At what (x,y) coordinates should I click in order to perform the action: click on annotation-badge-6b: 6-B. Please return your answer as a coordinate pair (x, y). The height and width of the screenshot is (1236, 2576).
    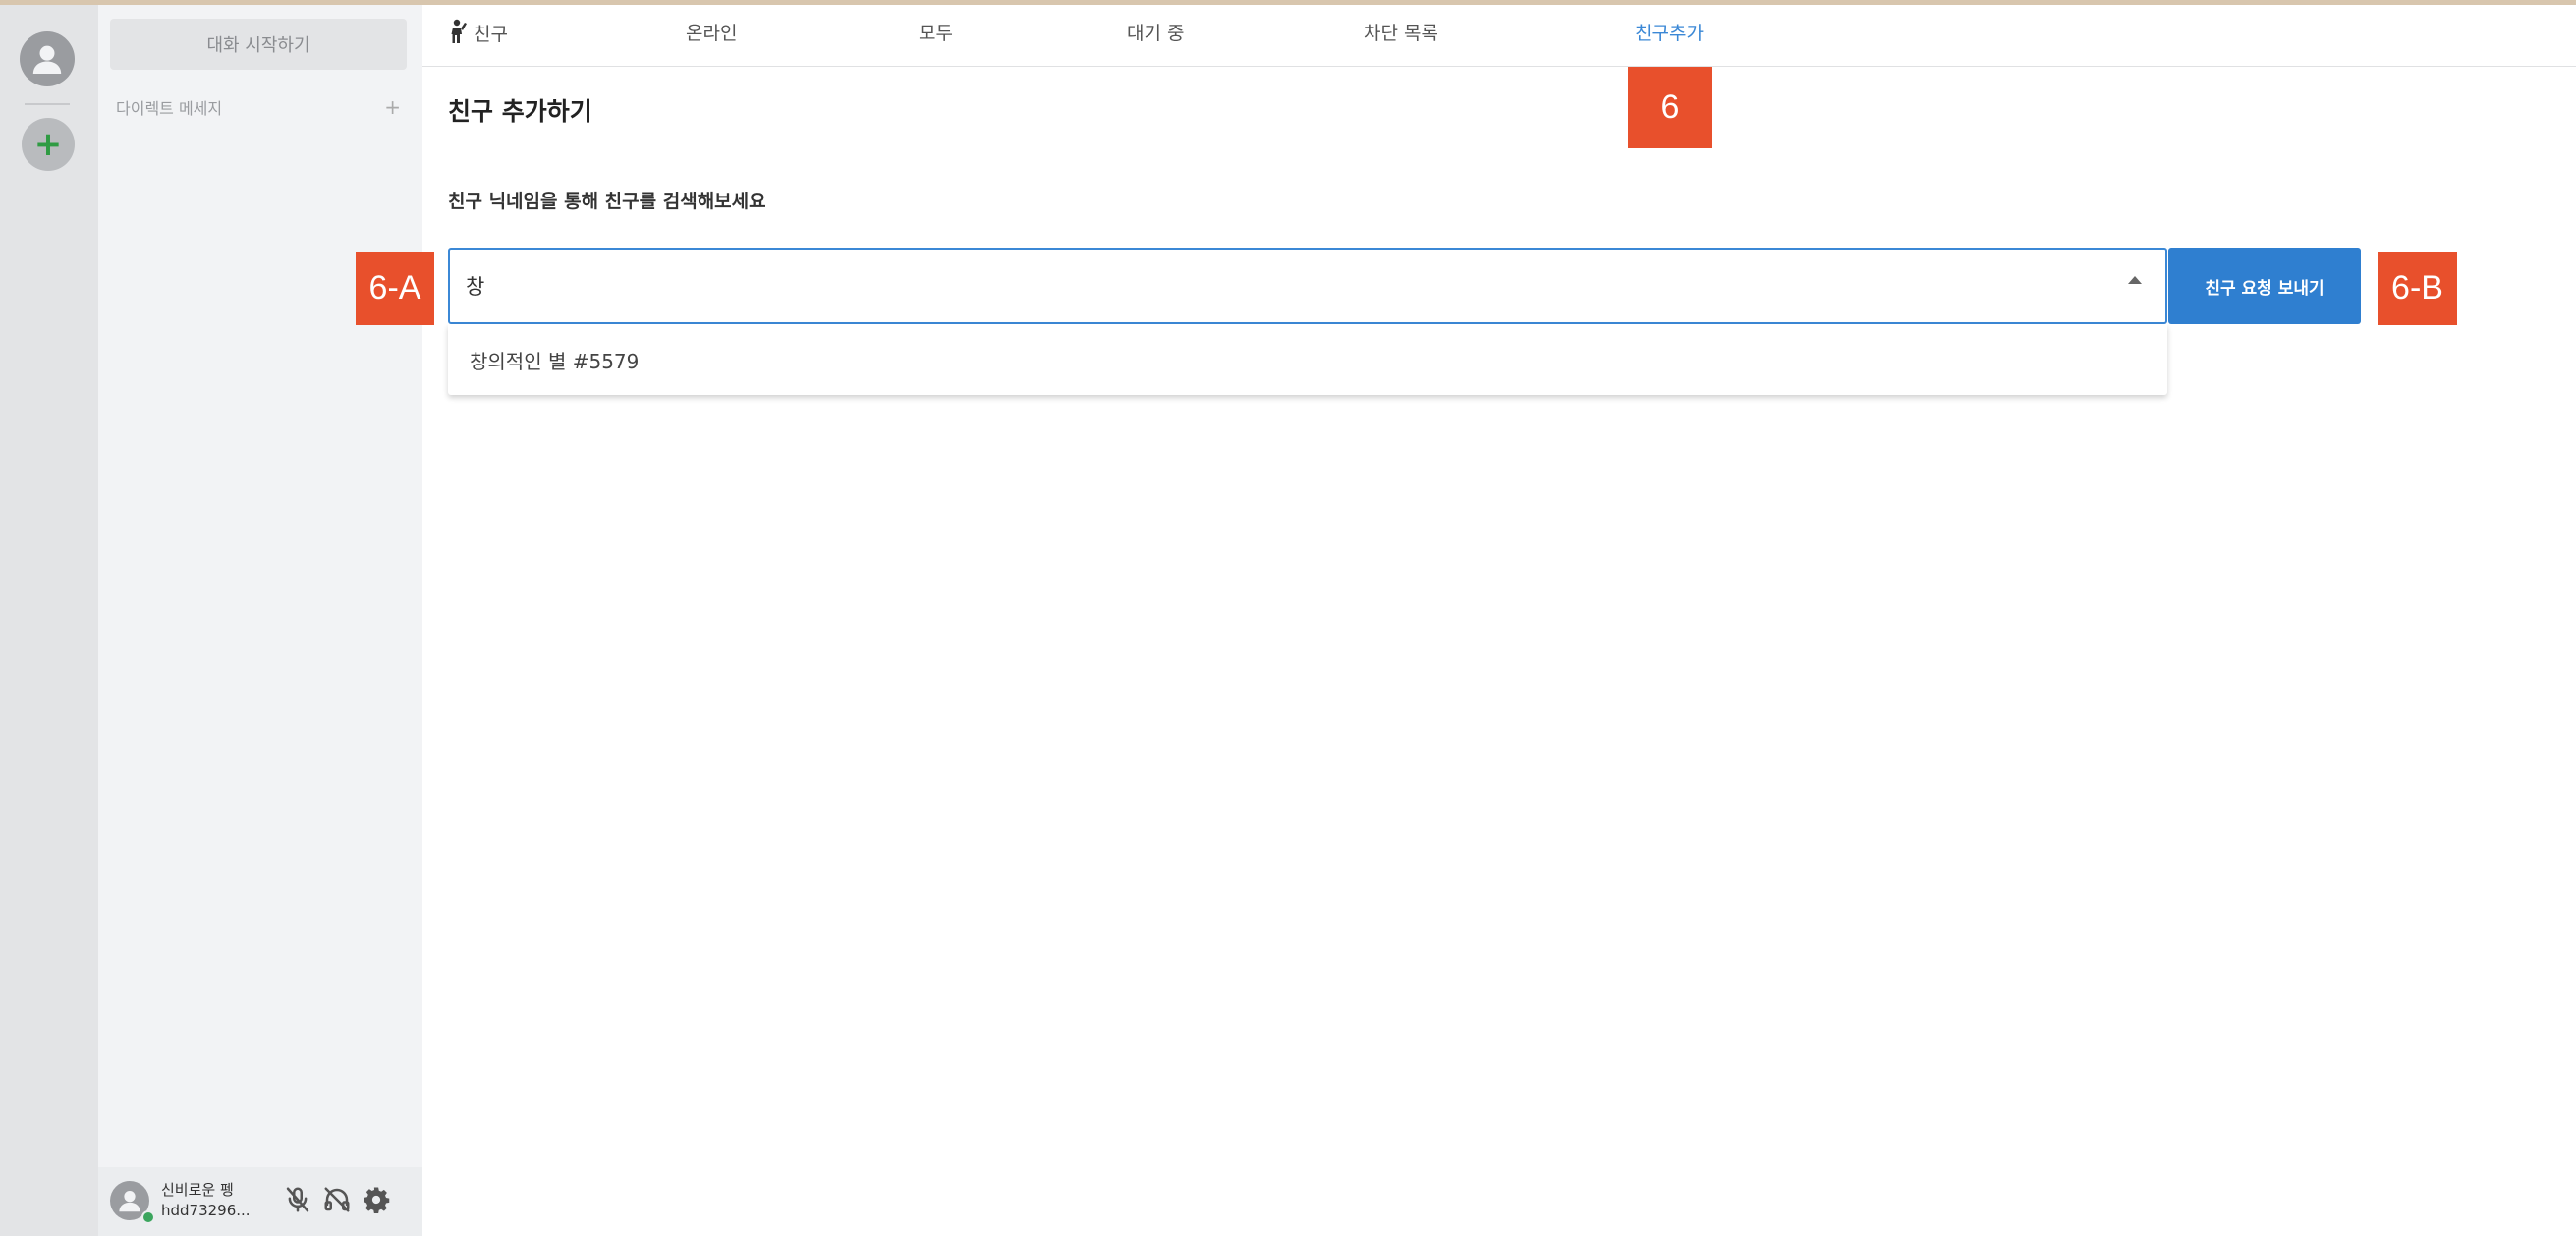
    Looking at the image, I should click on (2417, 288).